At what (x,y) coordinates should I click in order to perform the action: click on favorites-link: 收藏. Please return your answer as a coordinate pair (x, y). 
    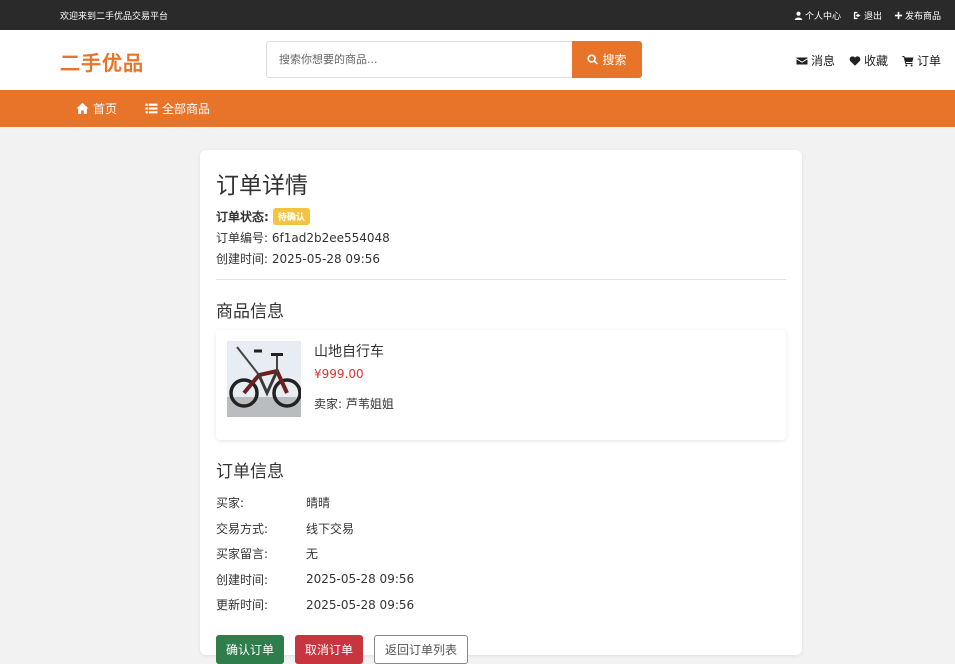
    Looking at the image, I should click on (868, 60).